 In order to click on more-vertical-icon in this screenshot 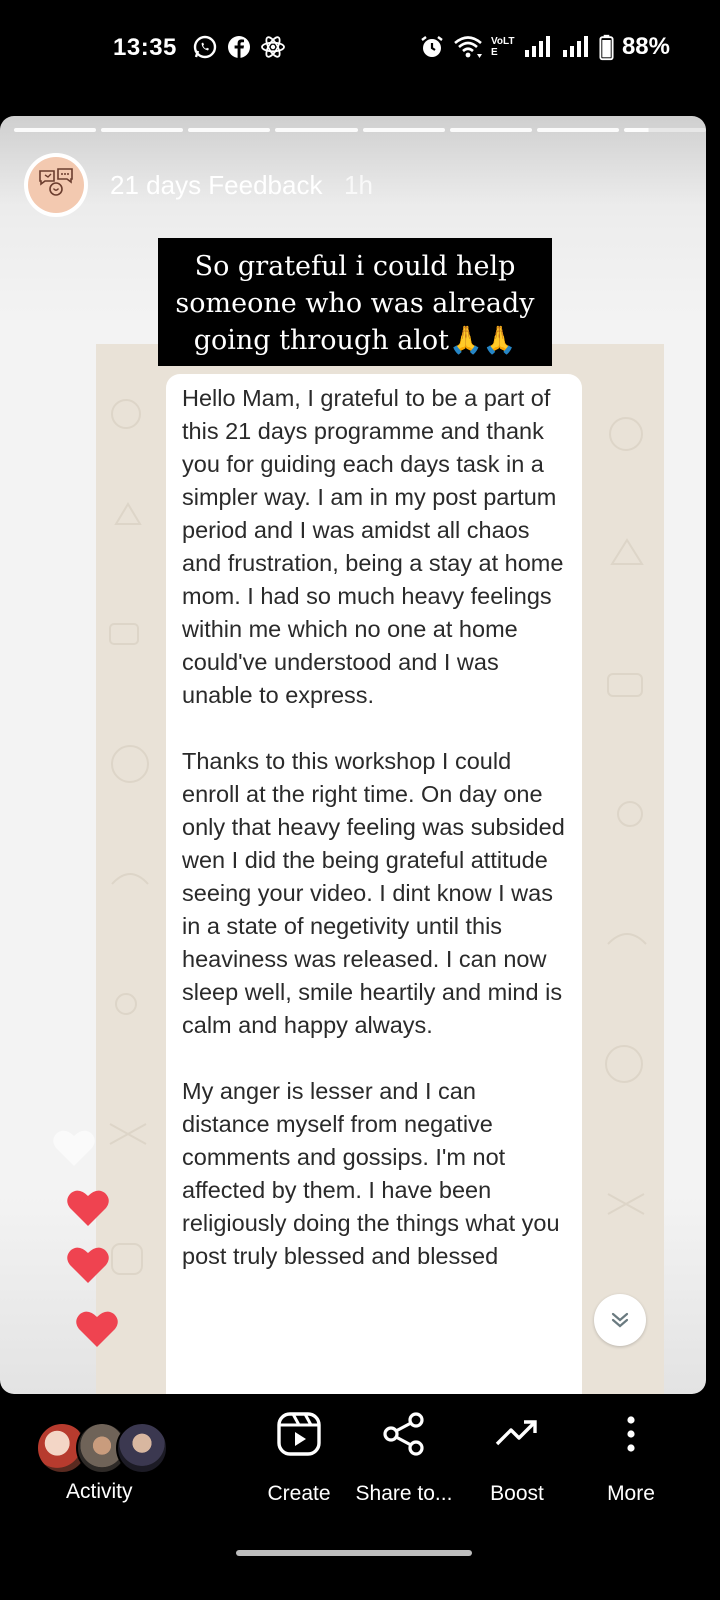, I will do `click(631, 1434)`.